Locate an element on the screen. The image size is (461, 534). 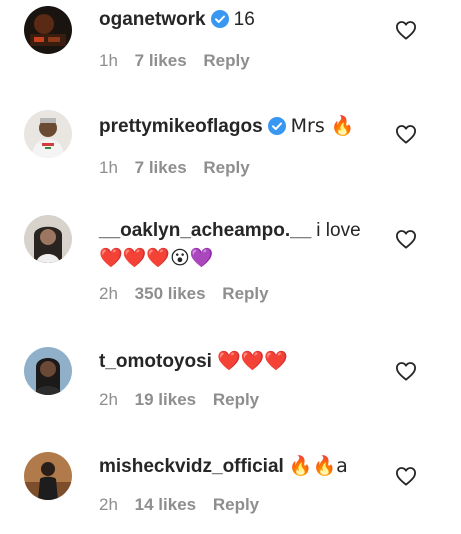
comment-username: misheckvidz_official is located at coordinates (191, 466).